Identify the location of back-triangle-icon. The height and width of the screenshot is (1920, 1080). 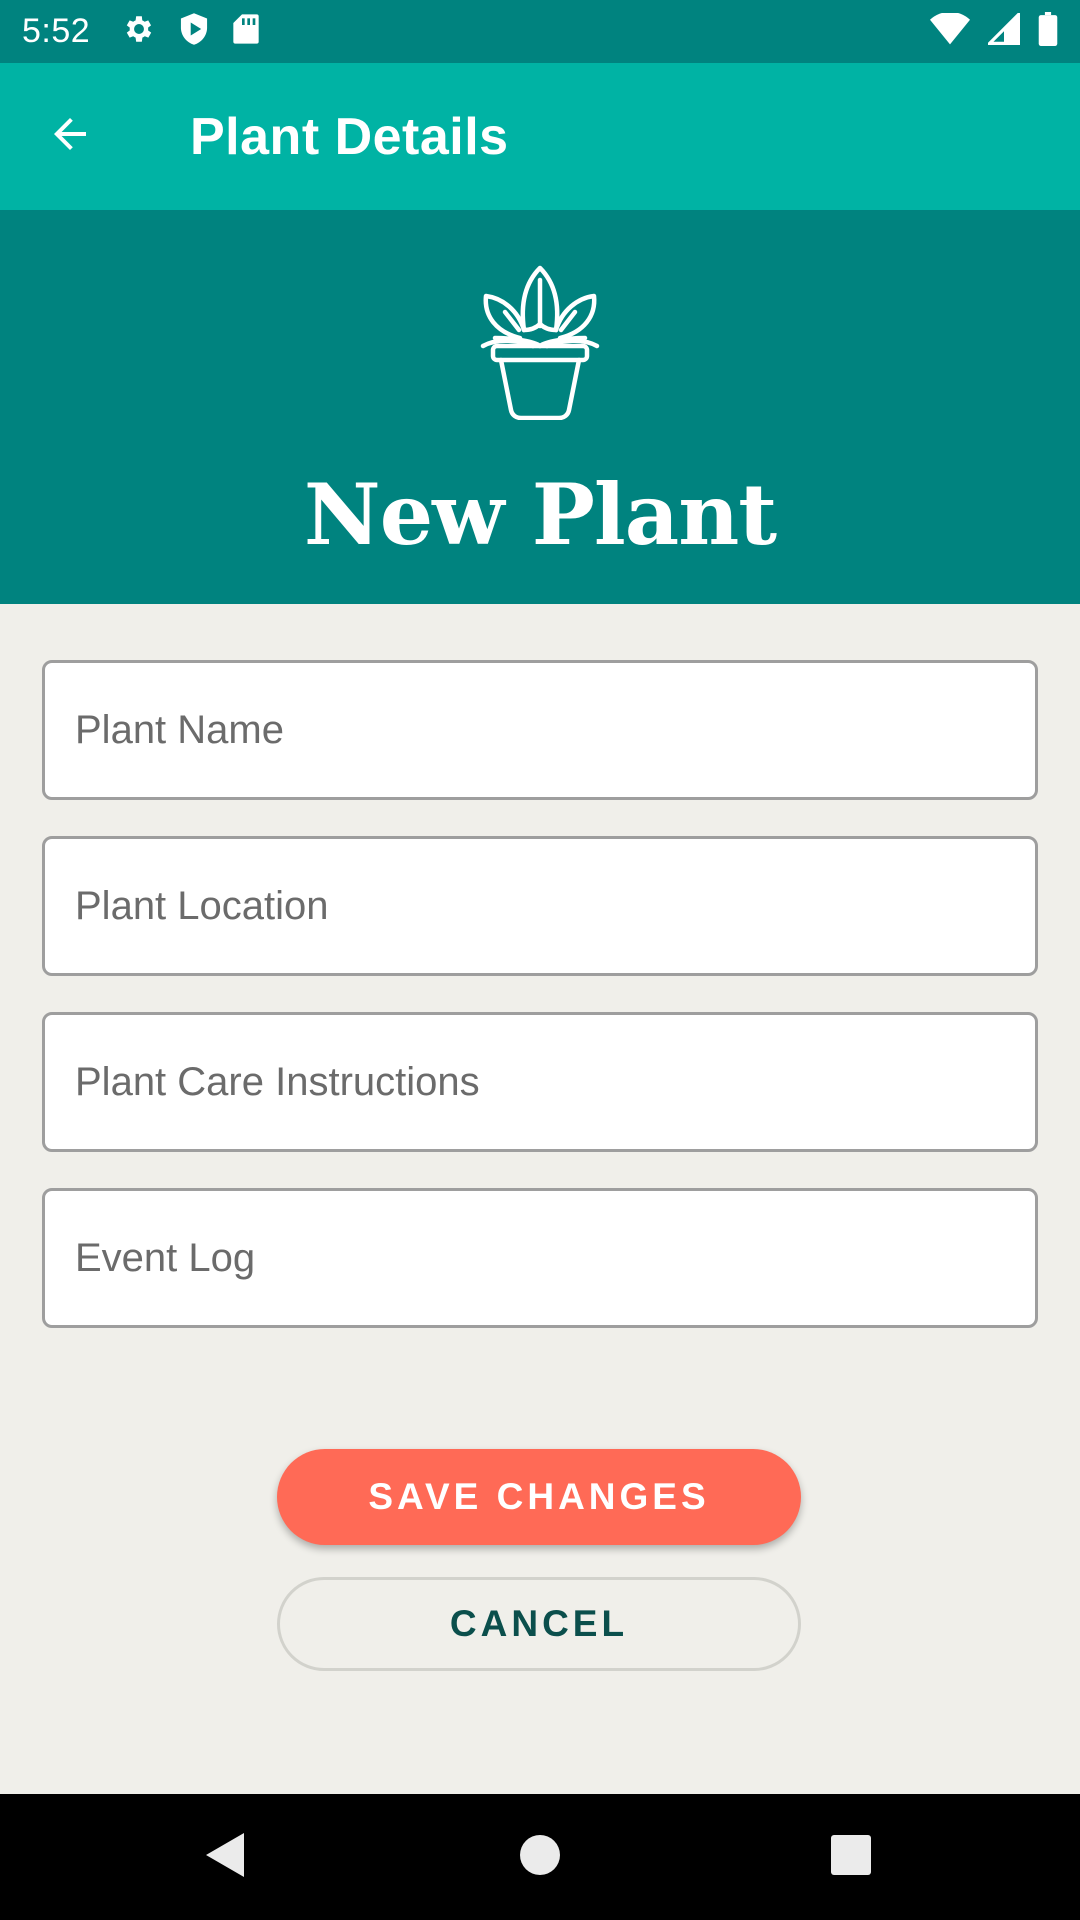
(225, 1857).